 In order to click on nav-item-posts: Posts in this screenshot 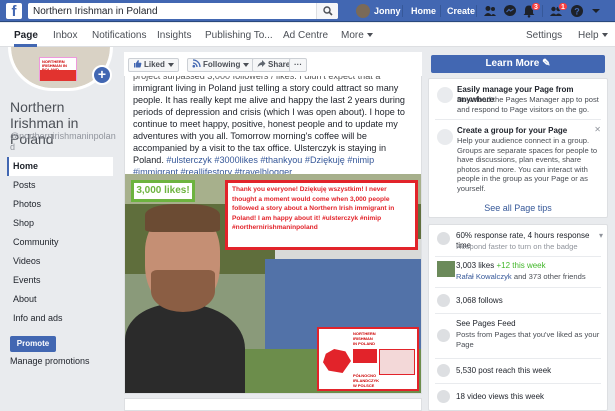, I will do `click(60, 185)`.